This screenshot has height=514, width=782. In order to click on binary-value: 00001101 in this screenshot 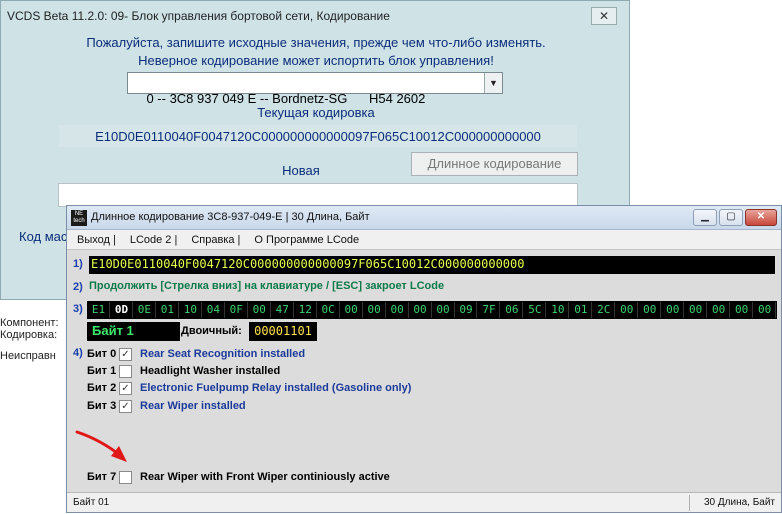, I will do `click(283, 331)`.